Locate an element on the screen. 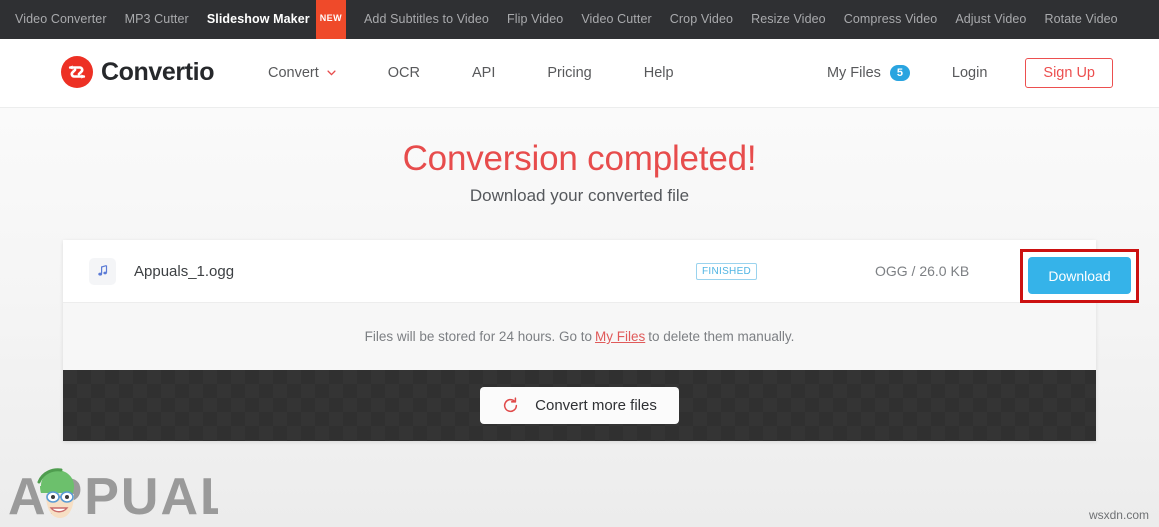  music-note-icon is located at coordinates (102, 271).